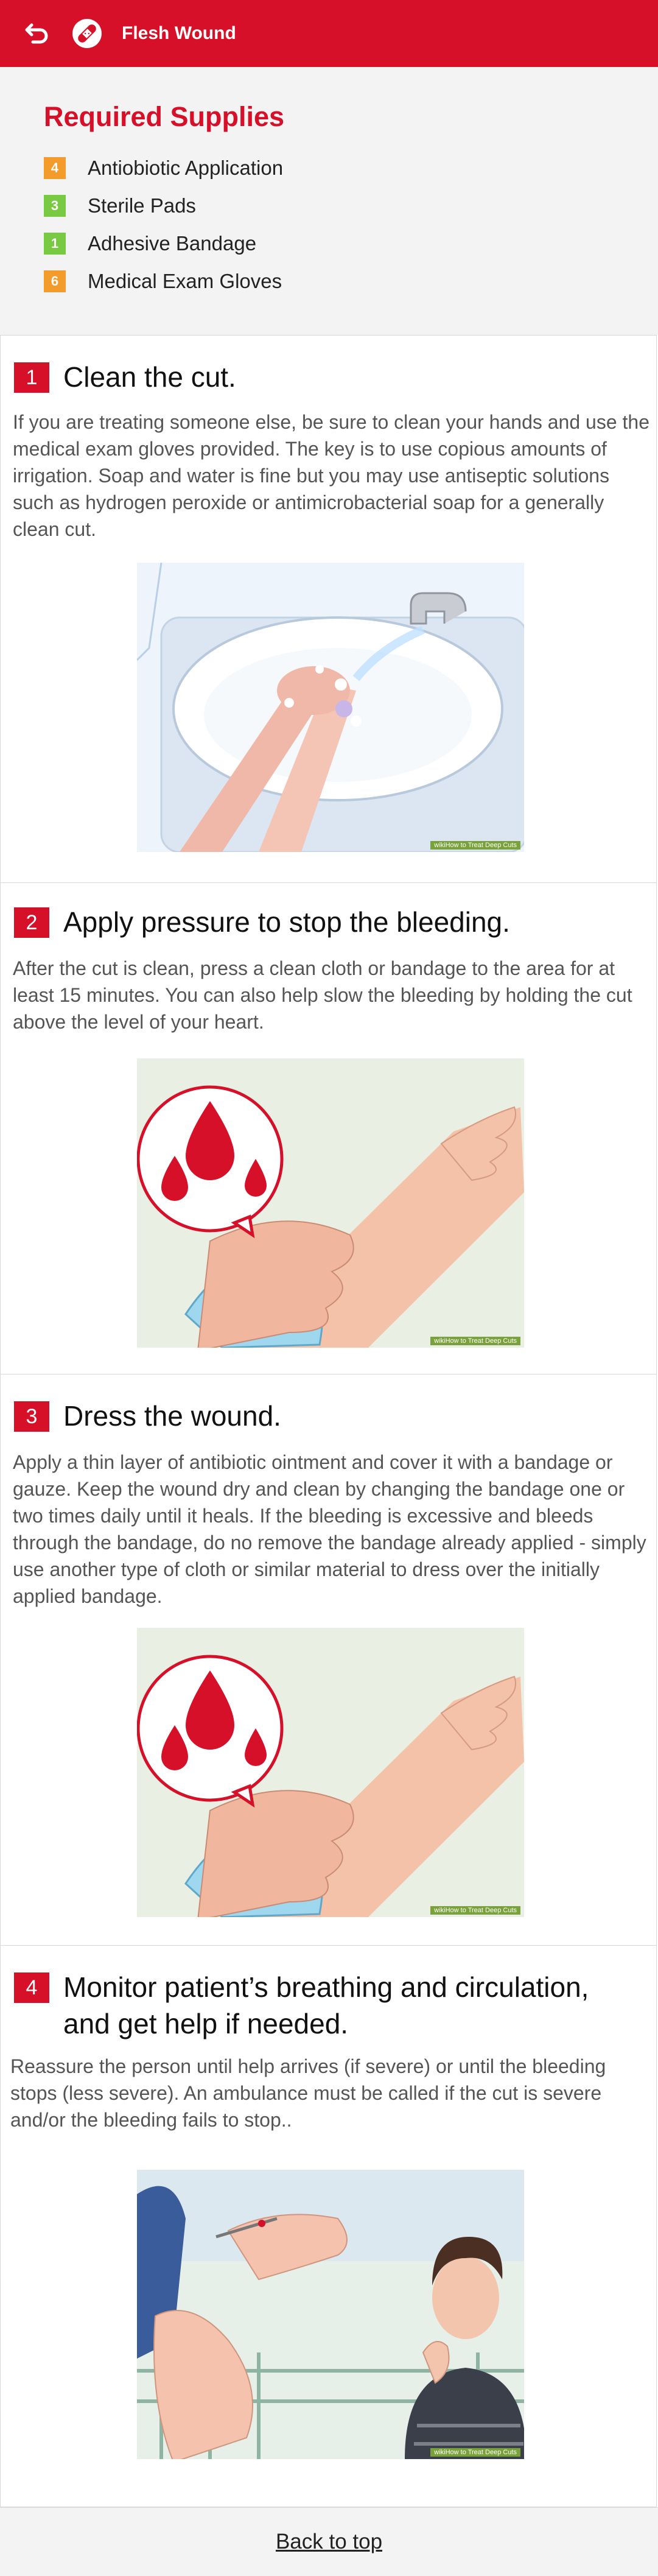 Image resolution: width=658 pixels, height=2576 pixels. What do you see at coordinates (55, 206) in the screenshot?
I see `quantity-badge: 3` at bounding box center [55, 206].